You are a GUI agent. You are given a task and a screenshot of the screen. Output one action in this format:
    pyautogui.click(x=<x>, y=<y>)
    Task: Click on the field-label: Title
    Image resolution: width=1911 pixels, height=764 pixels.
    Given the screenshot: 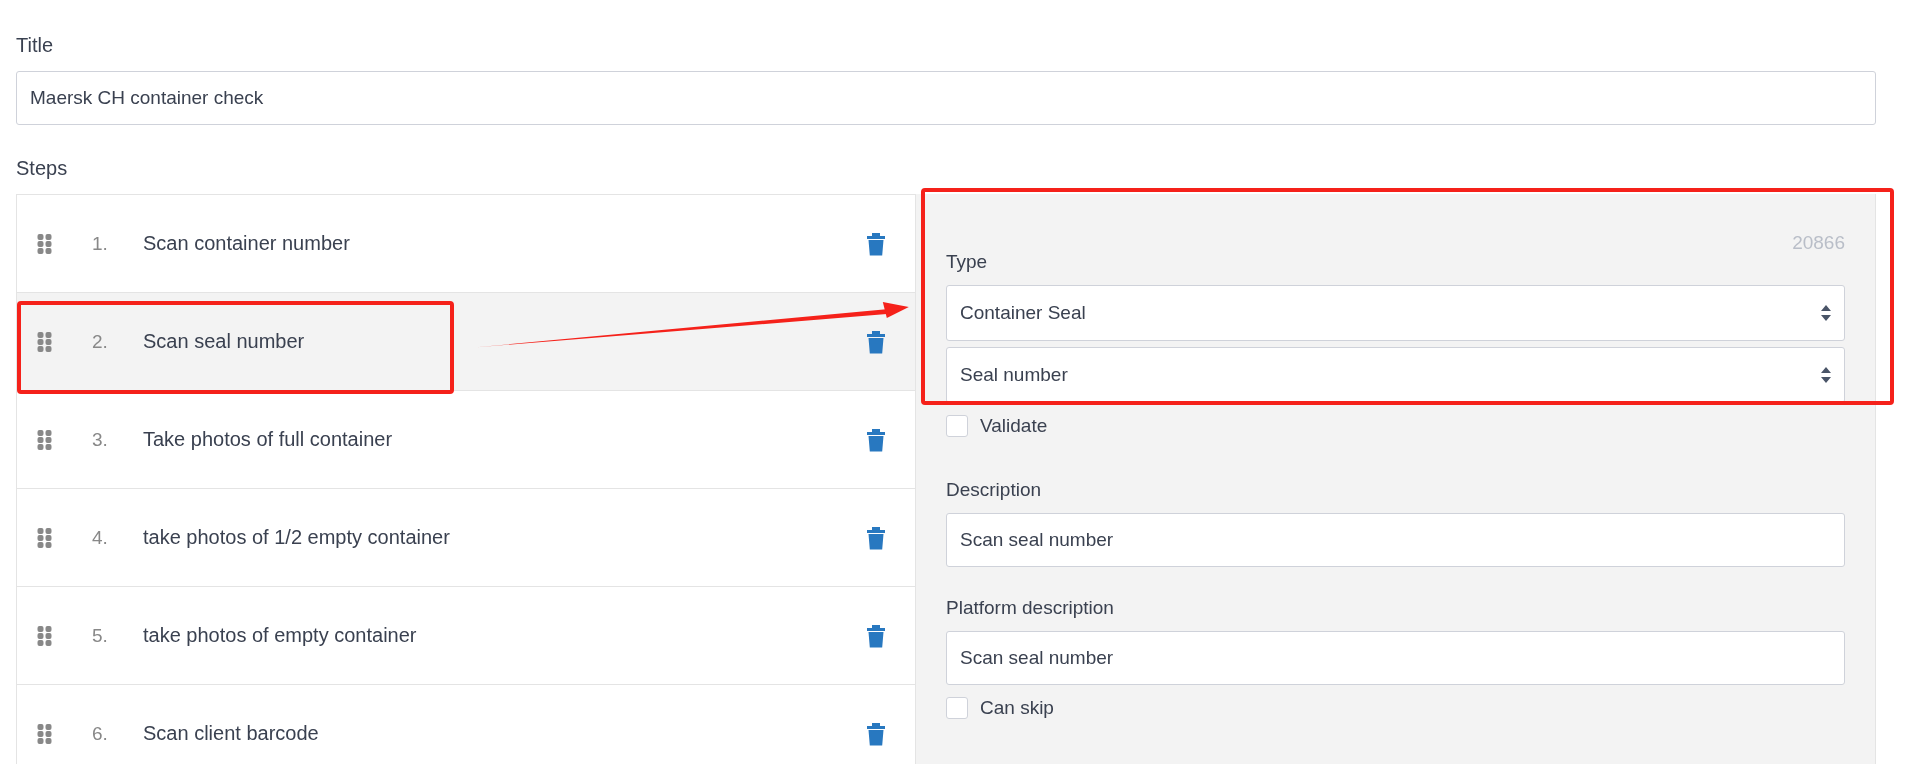 What is the action you would take?
    pyautogui.click(x=35, y=45)
    